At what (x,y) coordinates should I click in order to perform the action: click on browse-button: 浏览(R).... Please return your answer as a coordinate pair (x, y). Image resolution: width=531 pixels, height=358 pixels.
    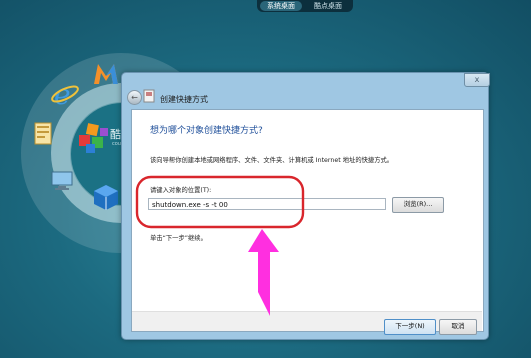
    Looking at the image, I should click on (418, 205).